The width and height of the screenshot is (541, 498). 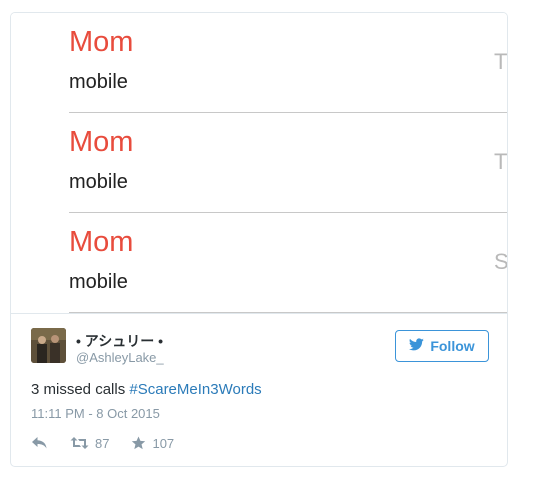 What do you see at coordinates (500, 262) in the screenshot?
I see `call-side-text: S` at bounding box center [500, 262].